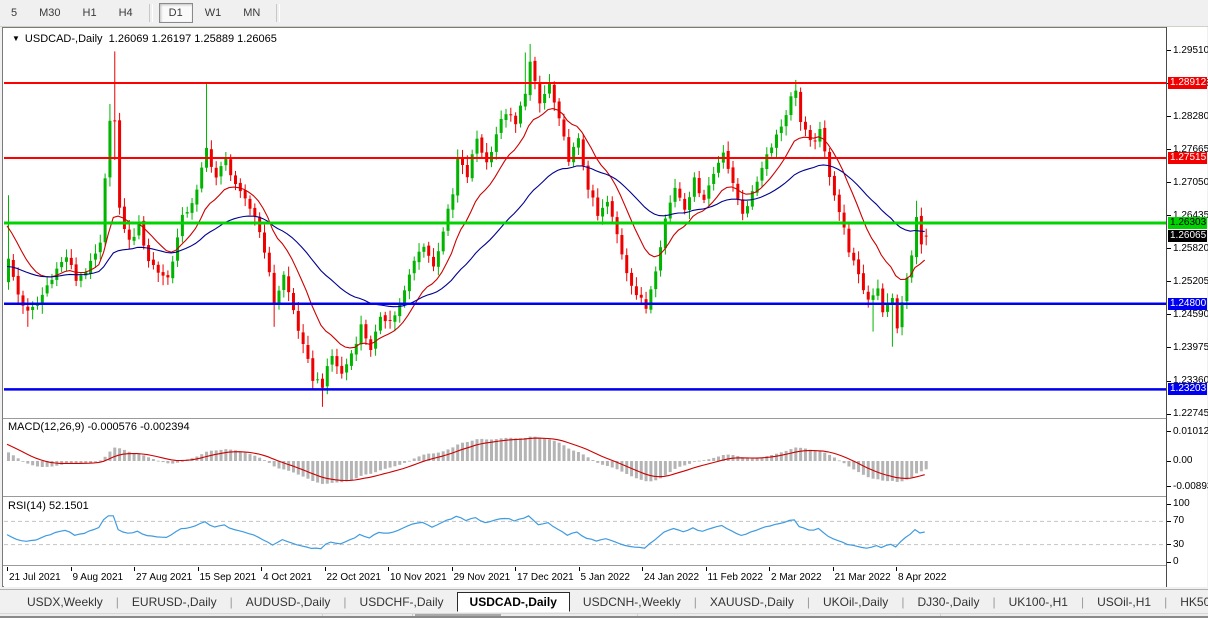 The width and height of the screenshot is (1208, 618). What do you see at coordinates (1190, 50) in the screenshot?
I see `price-axis-label: 1.29510` at bounding box center [1190, 50].